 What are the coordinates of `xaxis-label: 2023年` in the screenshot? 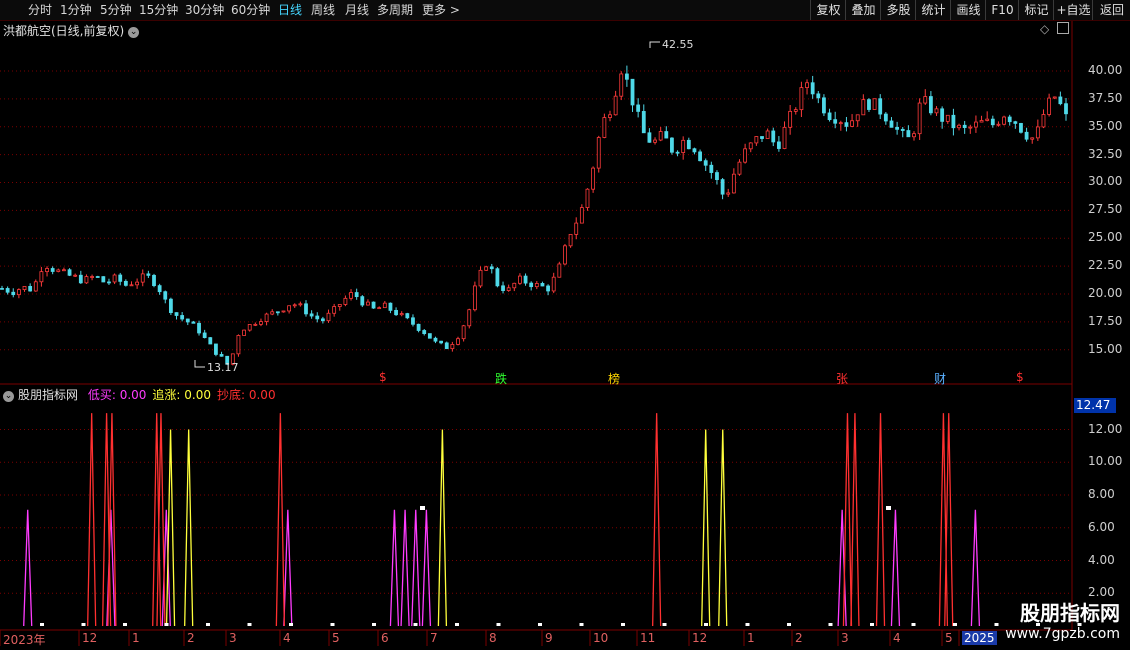 It's located at (24, 640).